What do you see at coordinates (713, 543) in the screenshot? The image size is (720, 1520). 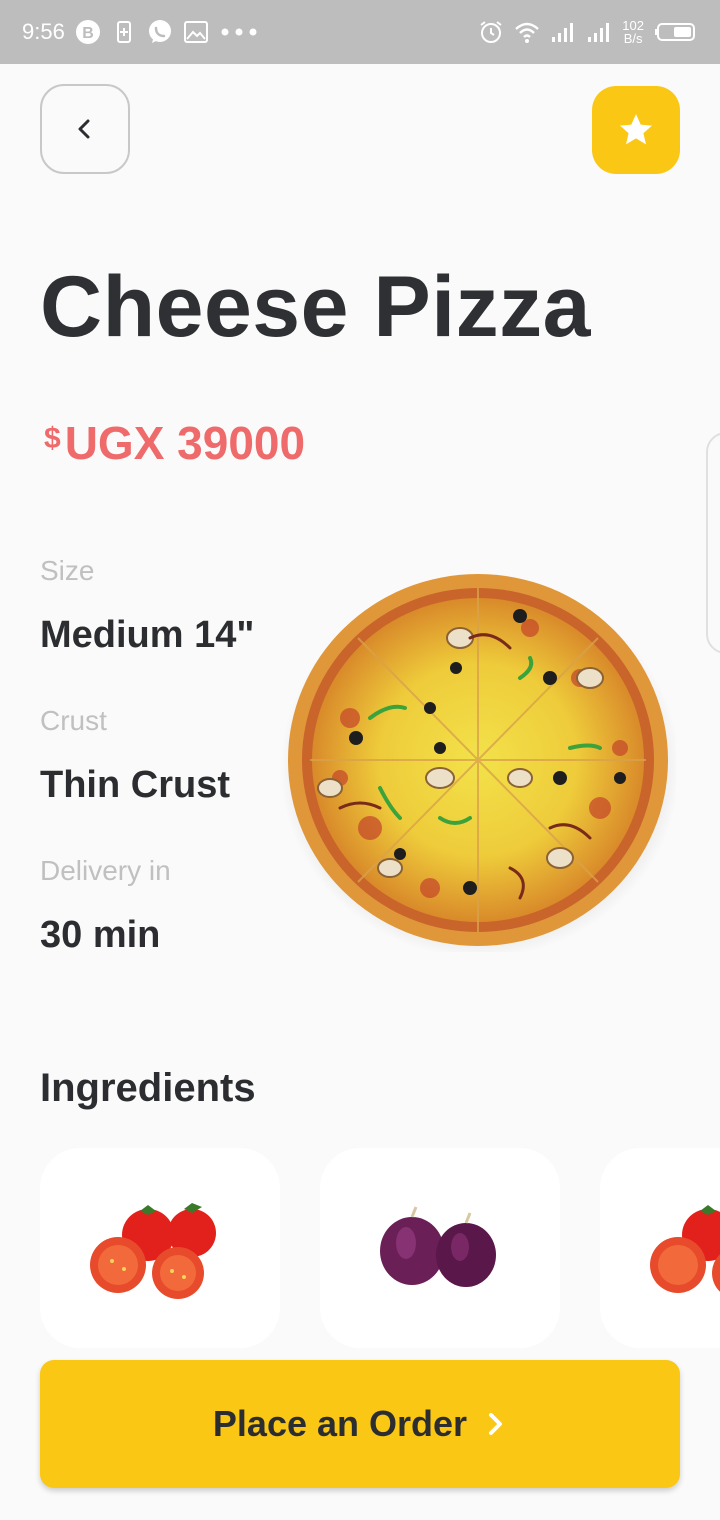 I see `side-panel-handle` at bounding box center [713, 543].